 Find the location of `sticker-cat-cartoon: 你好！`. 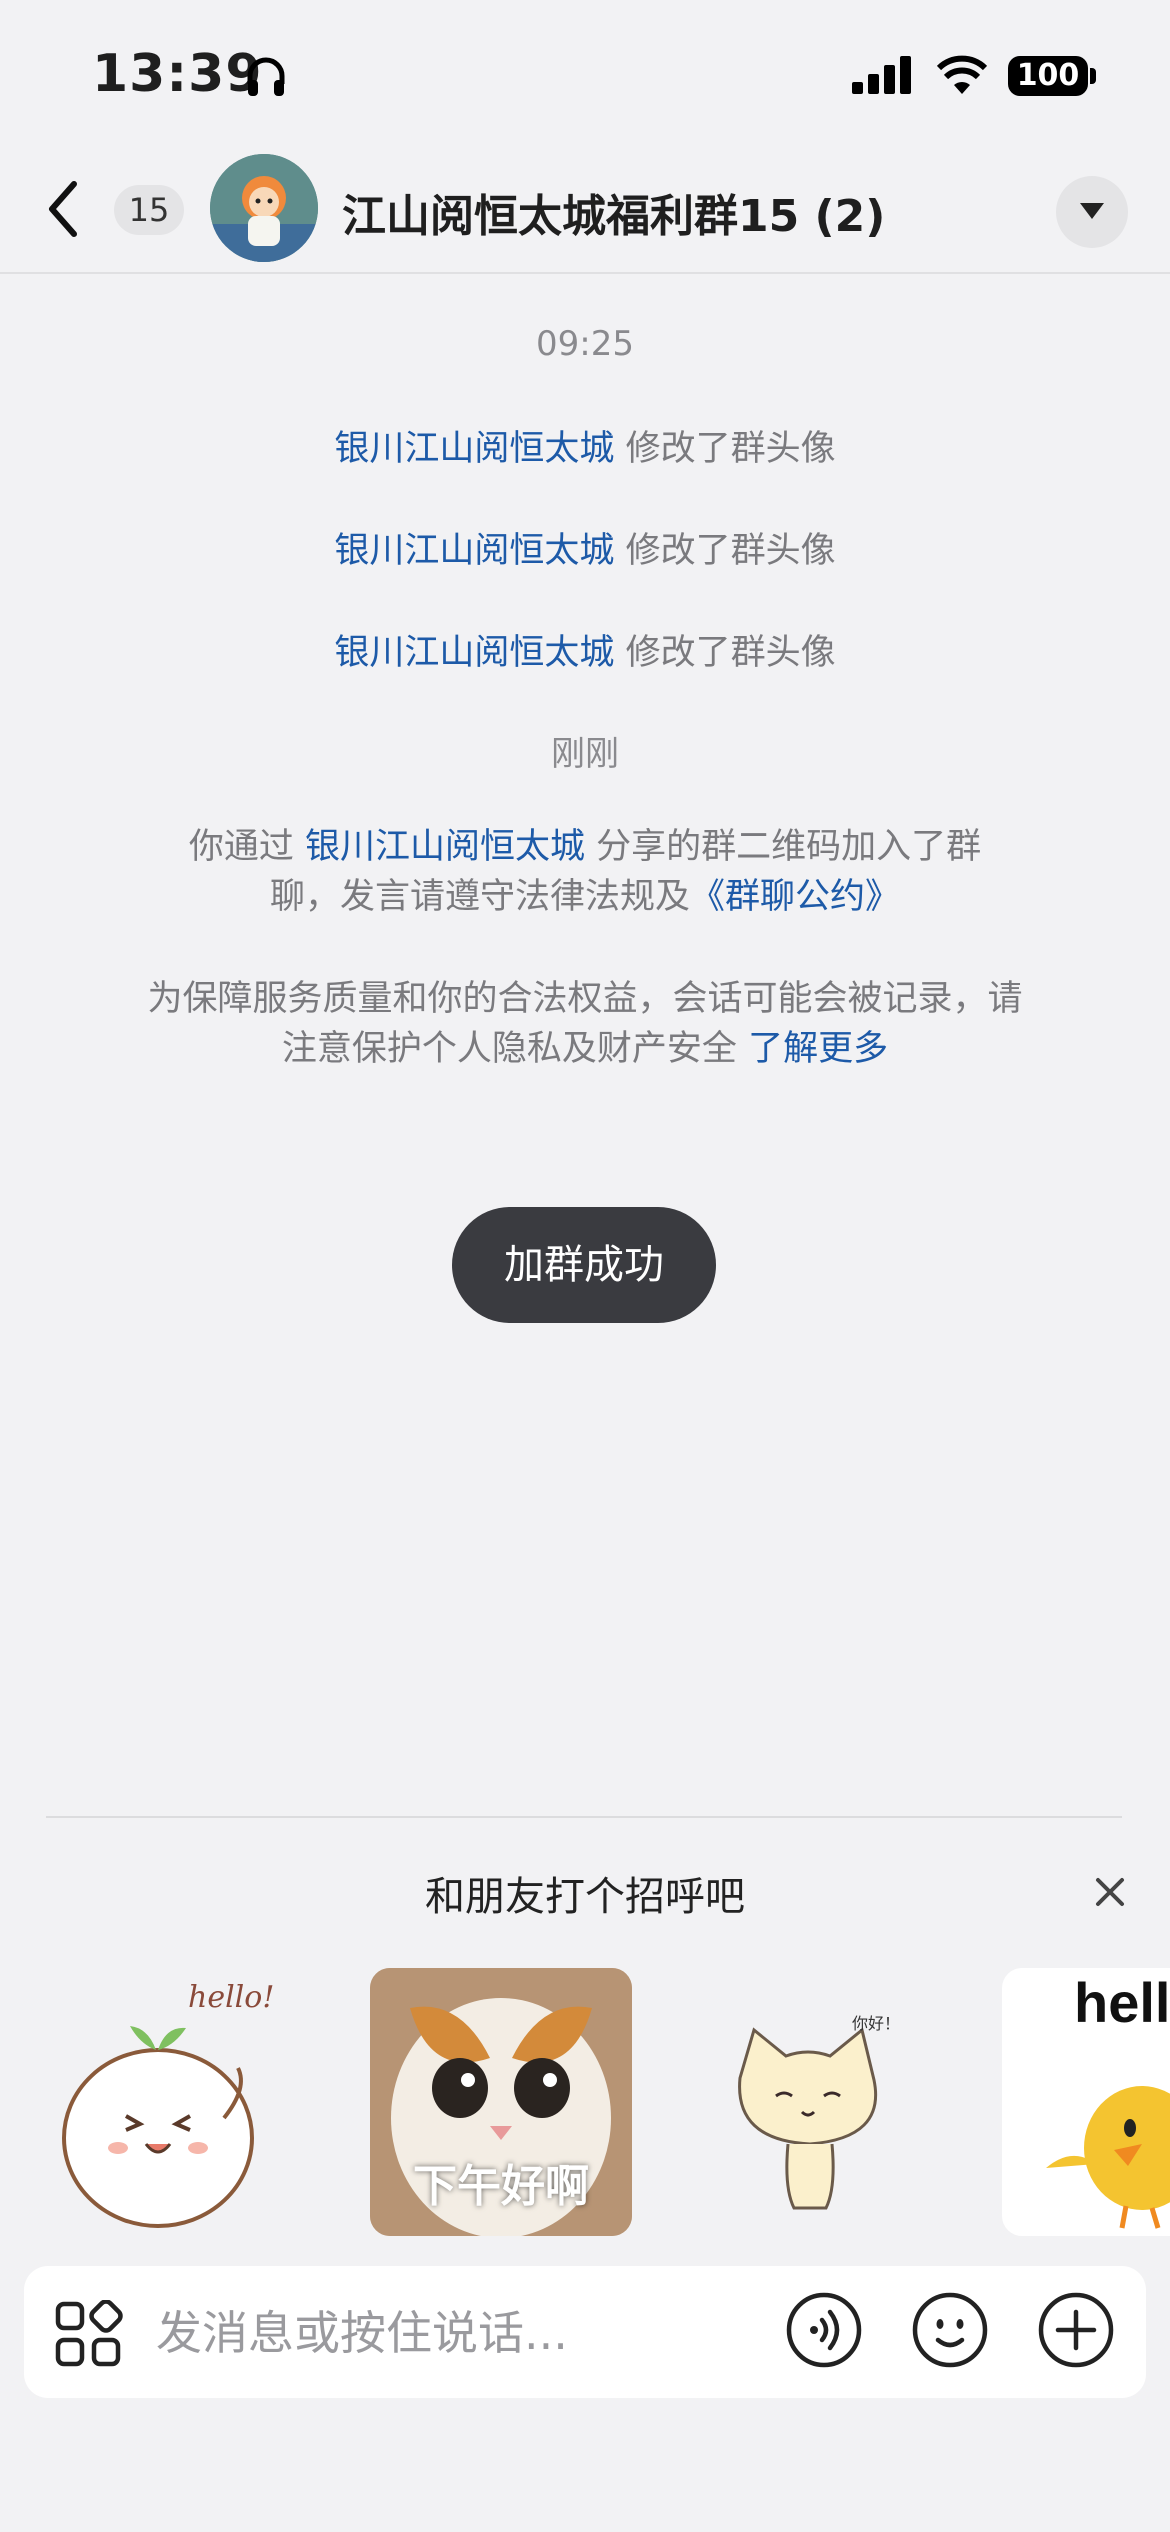

sticker-cat-cartoon: 你好！ is located at coordinates (821, 2102).